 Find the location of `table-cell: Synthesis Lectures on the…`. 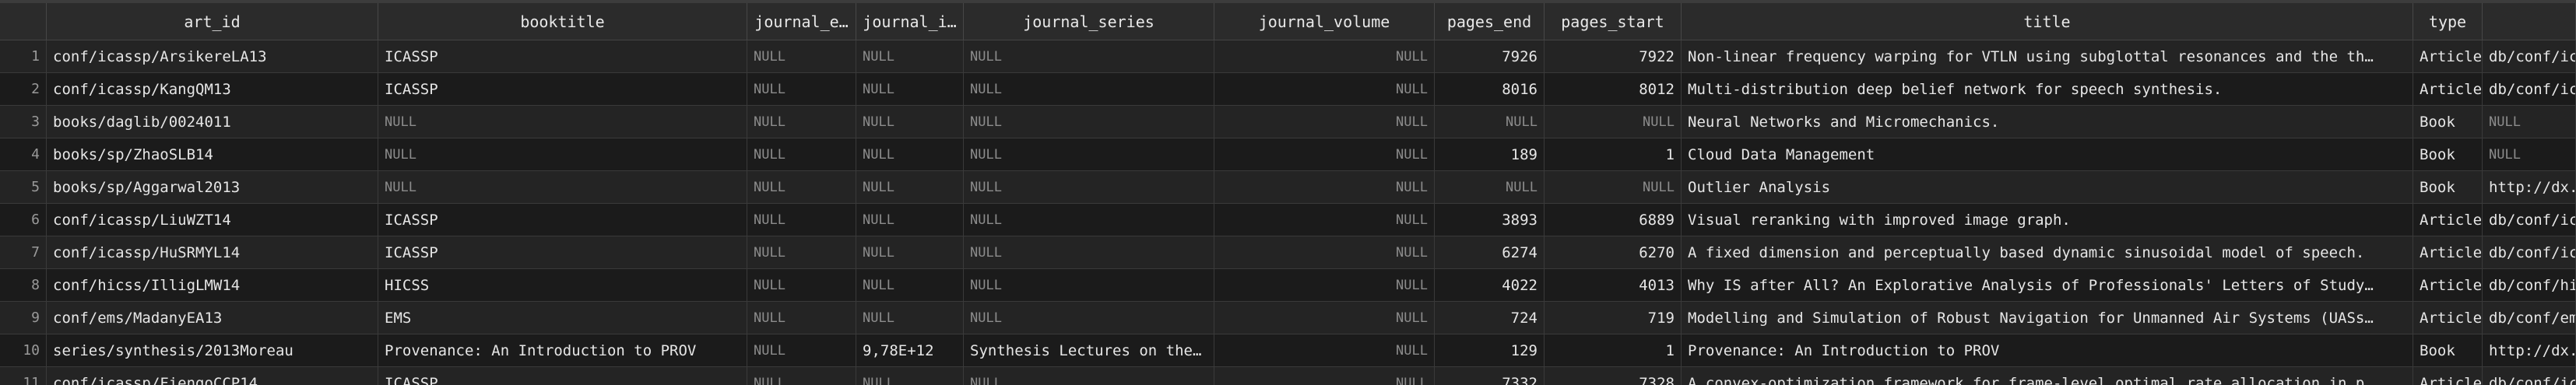

table-cell: Synthesis Lectures on the… is located at coordinates (1089, 350).